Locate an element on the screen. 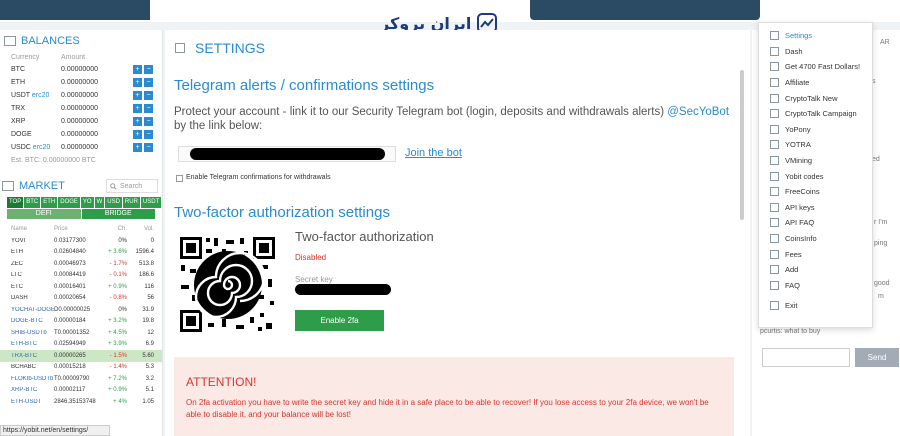 The image size is (900, 436). menu-item: VMining is located at coordinates (815, 161).